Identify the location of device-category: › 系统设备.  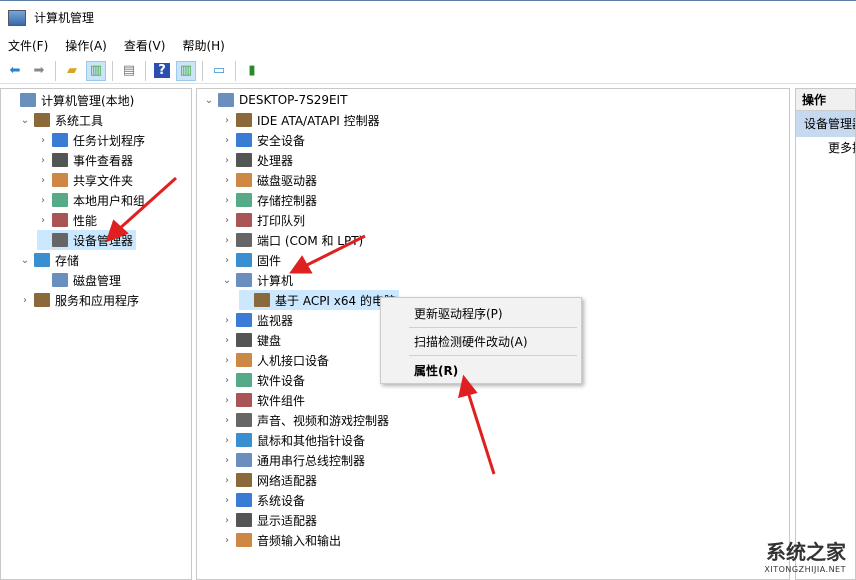
(263, 500).